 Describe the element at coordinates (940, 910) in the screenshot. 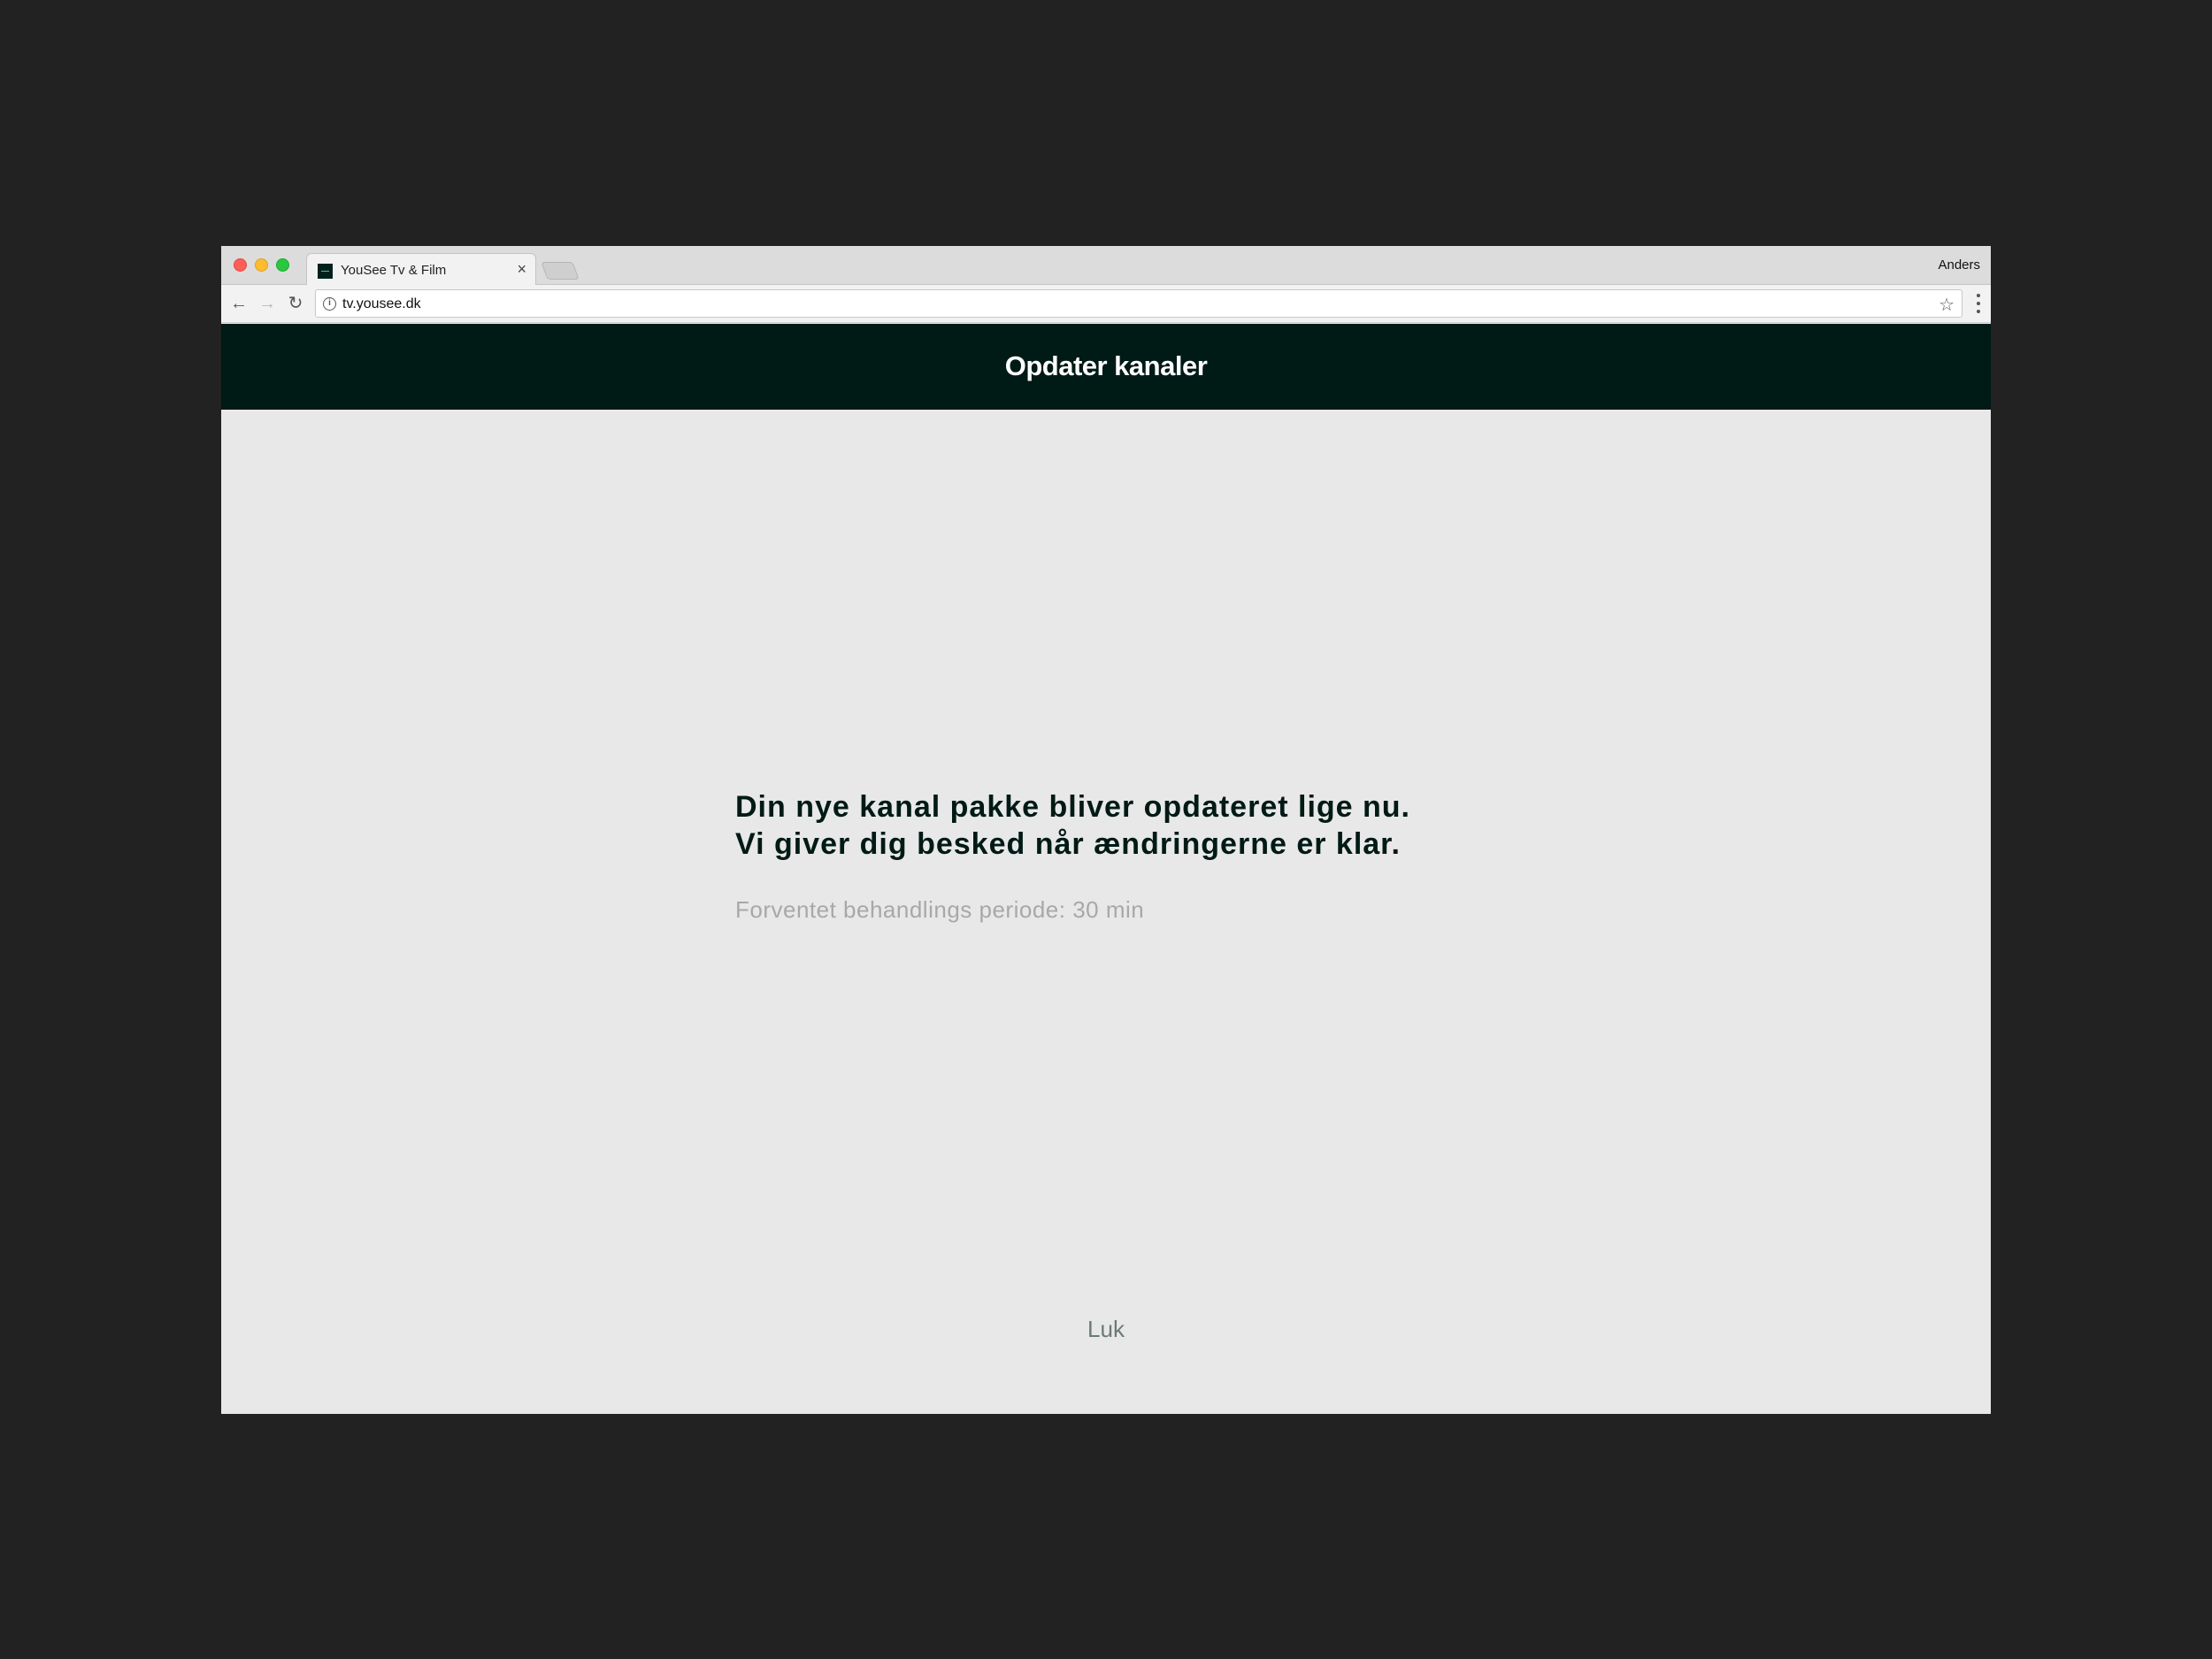

I see `processing-time-text: Forventet behandlings periode: 30 min` at that location.